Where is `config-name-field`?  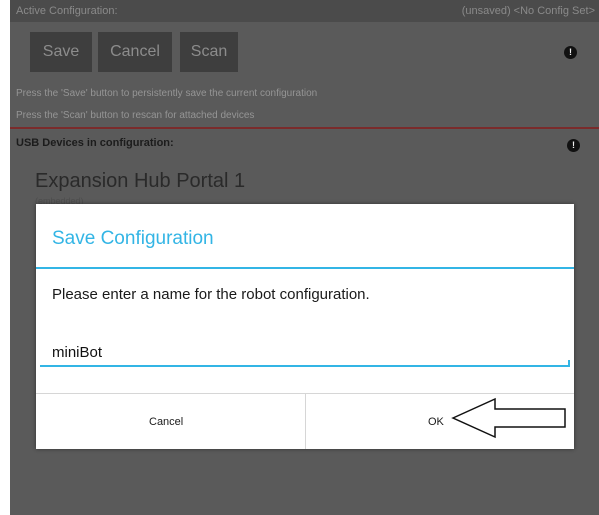
config-name-field is located at coordinates (305, 352).